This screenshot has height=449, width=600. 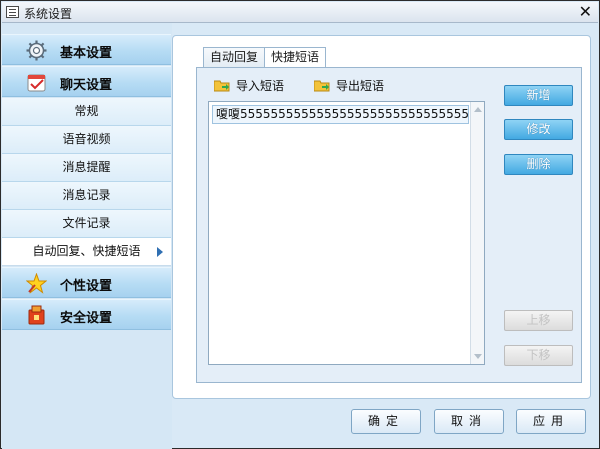 I want to click on sidebar-item-file-history: 文件记录, so click(x=86, y=224).